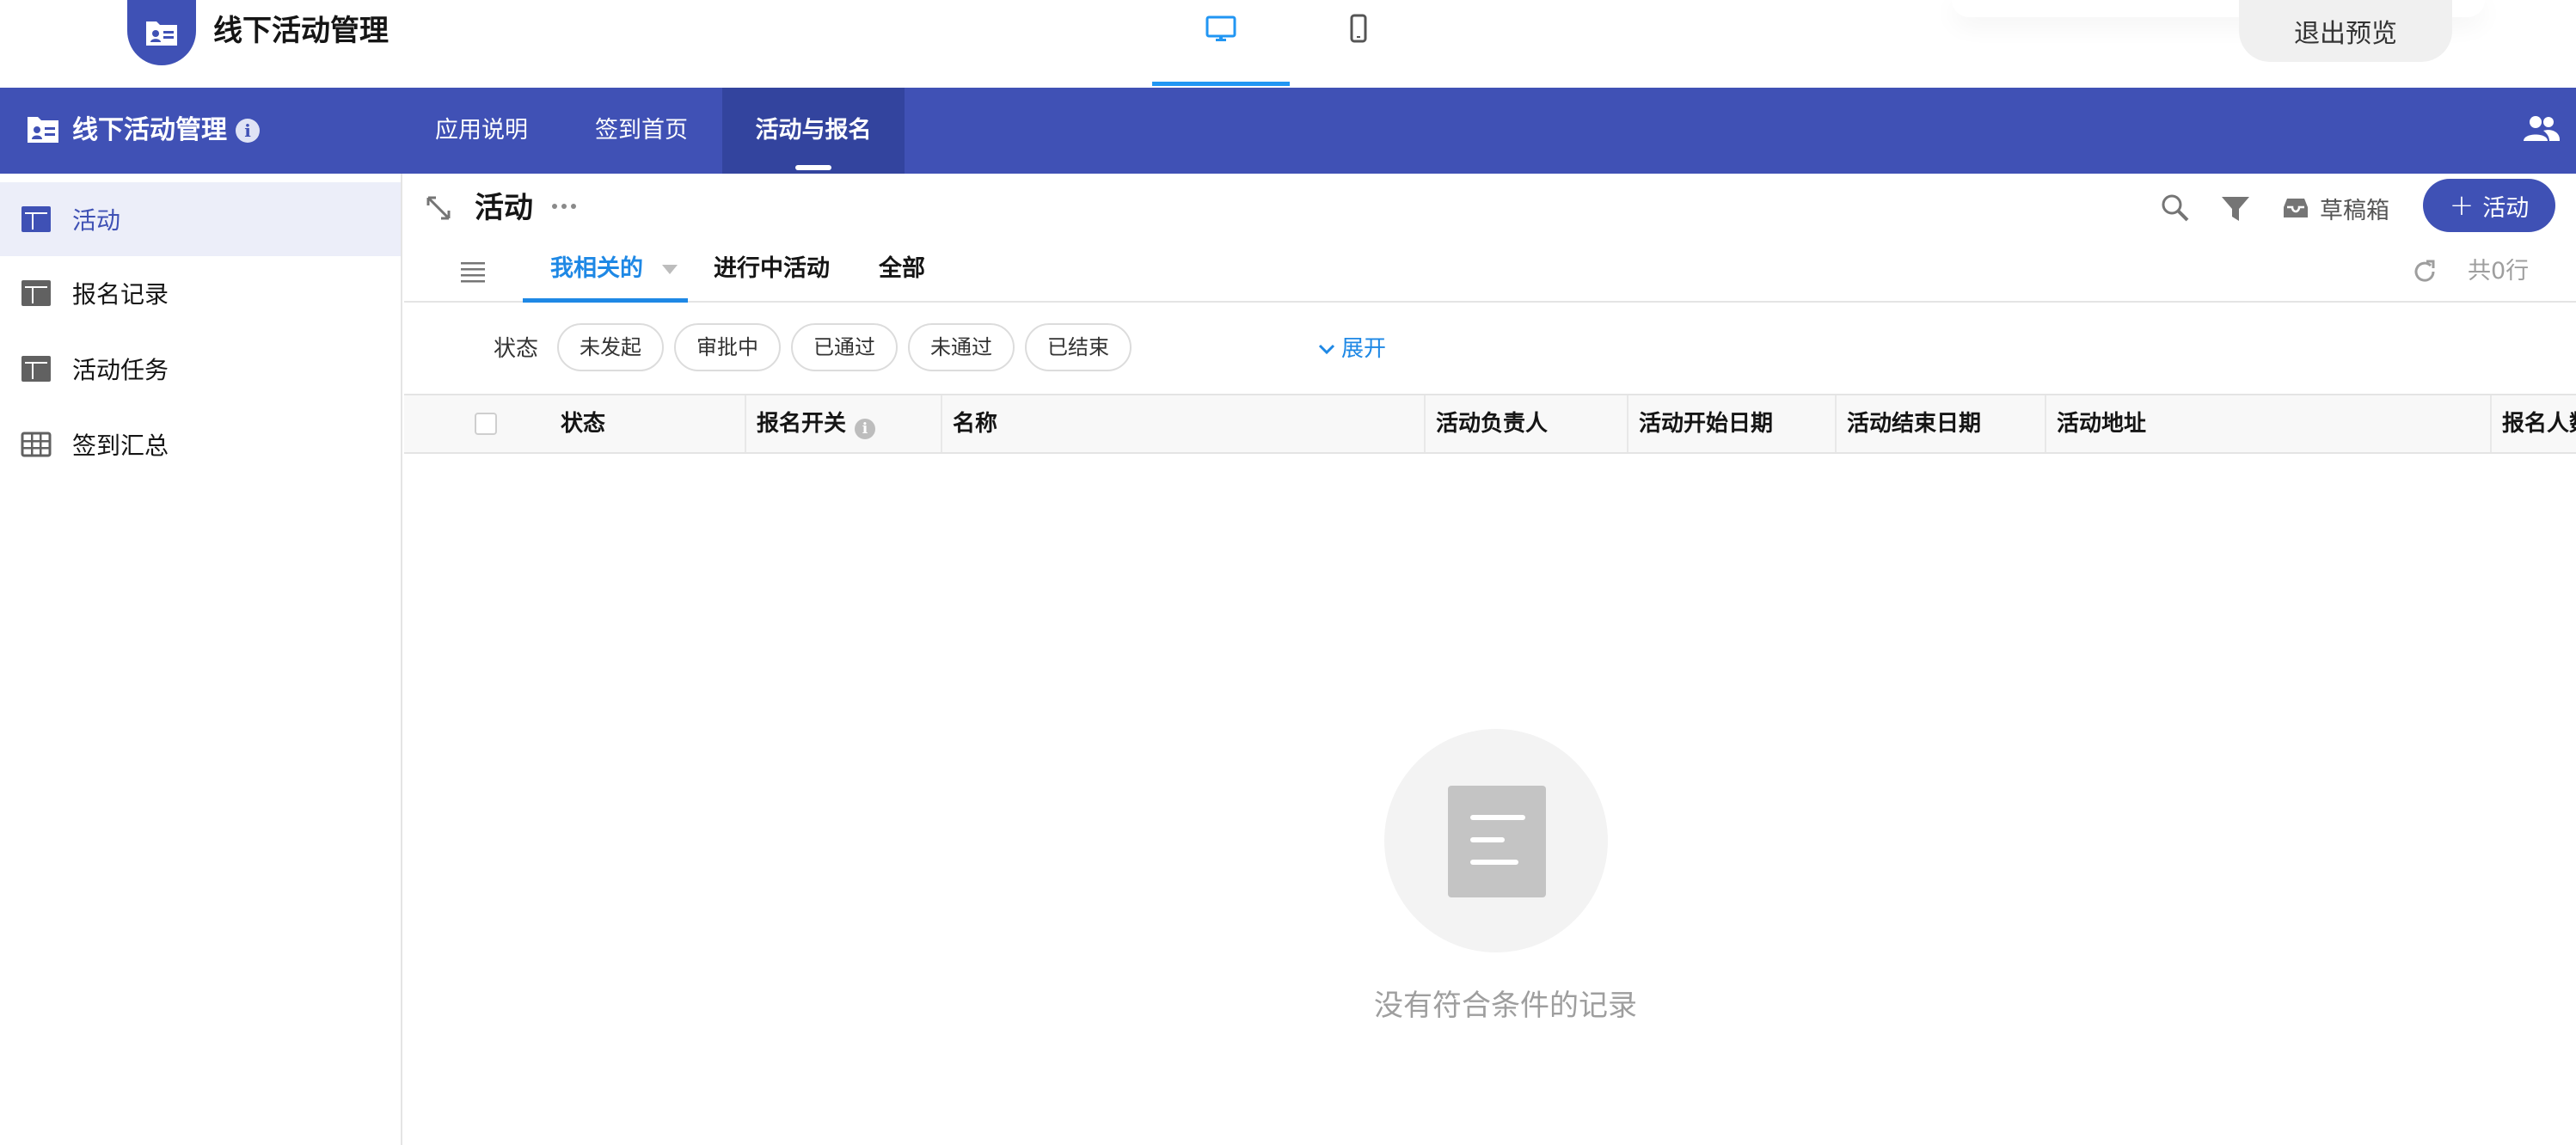  What do you see at coordinates (962, 347) in the screenshot?
I see `filter-chip-rejected: 未通过` at bounding box center [962, 347].